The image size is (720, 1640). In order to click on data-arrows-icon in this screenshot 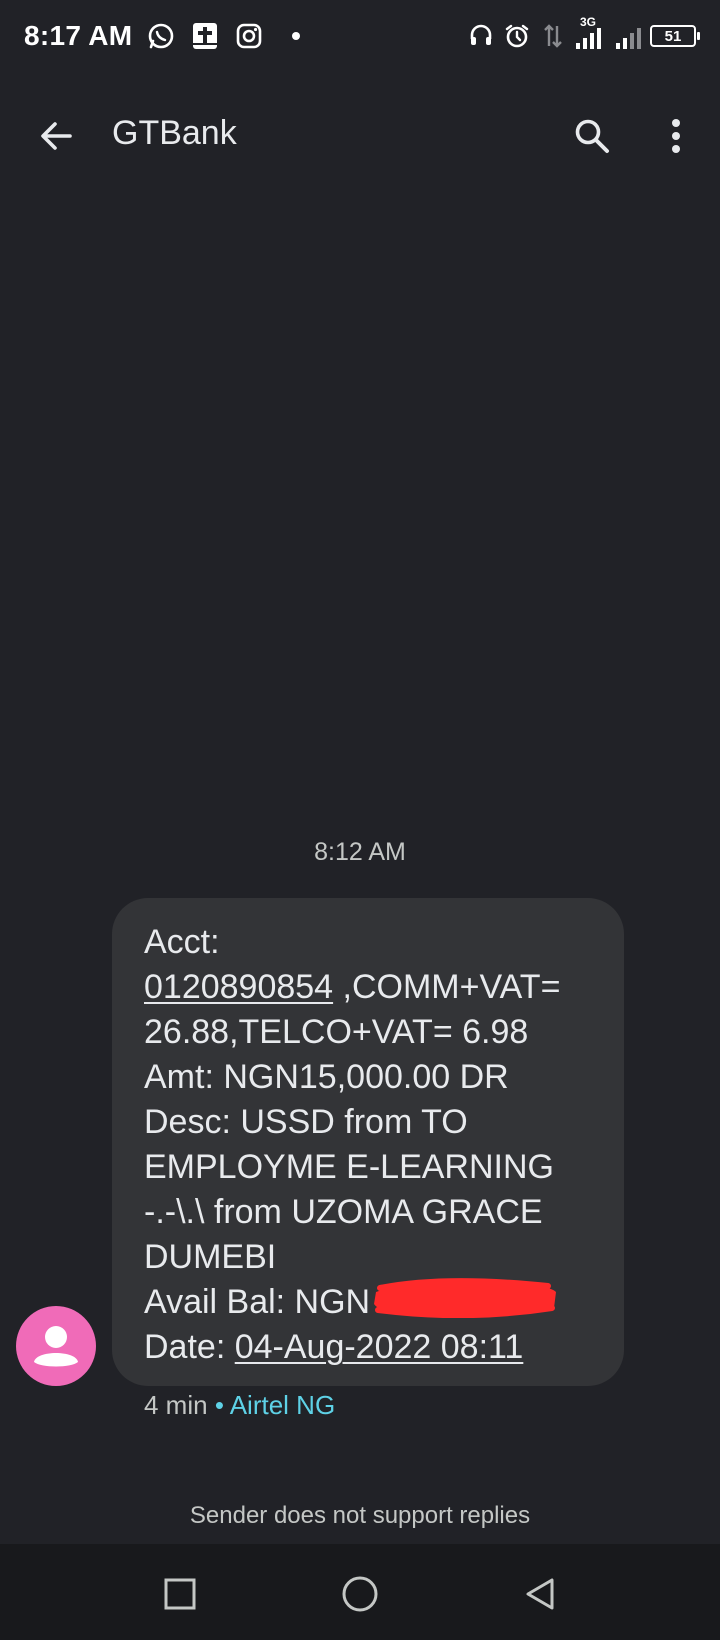, I will do `click(553, 36)`.